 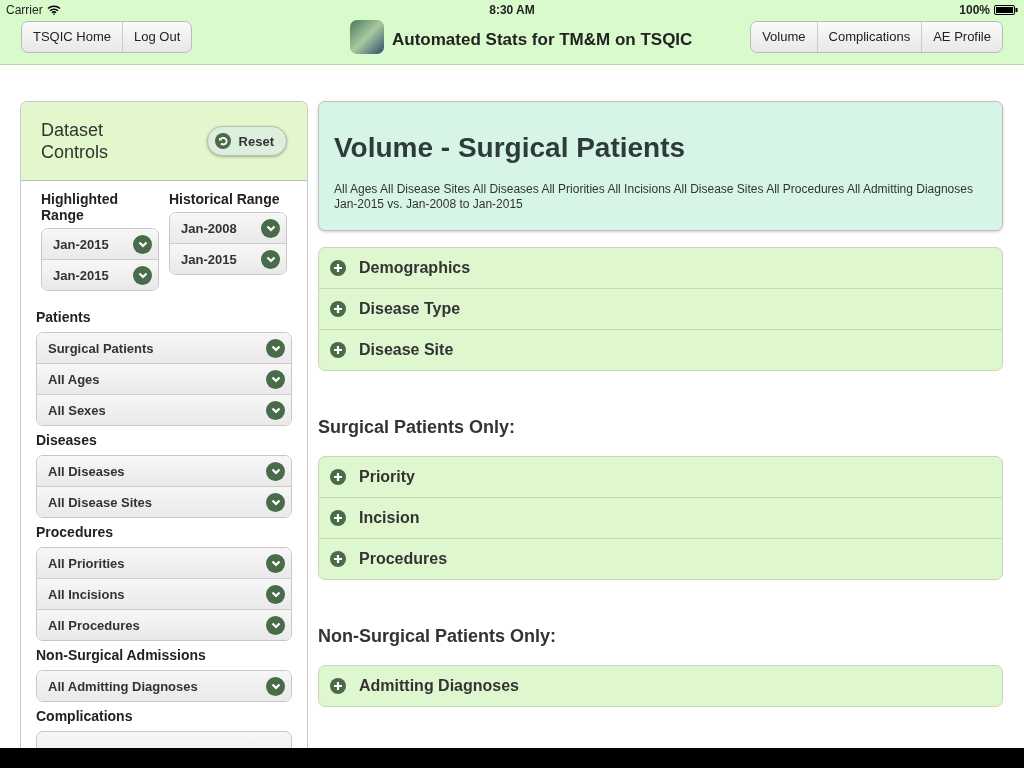 I want to click on accordion-item: Demographics, so click(x=660, y=268).